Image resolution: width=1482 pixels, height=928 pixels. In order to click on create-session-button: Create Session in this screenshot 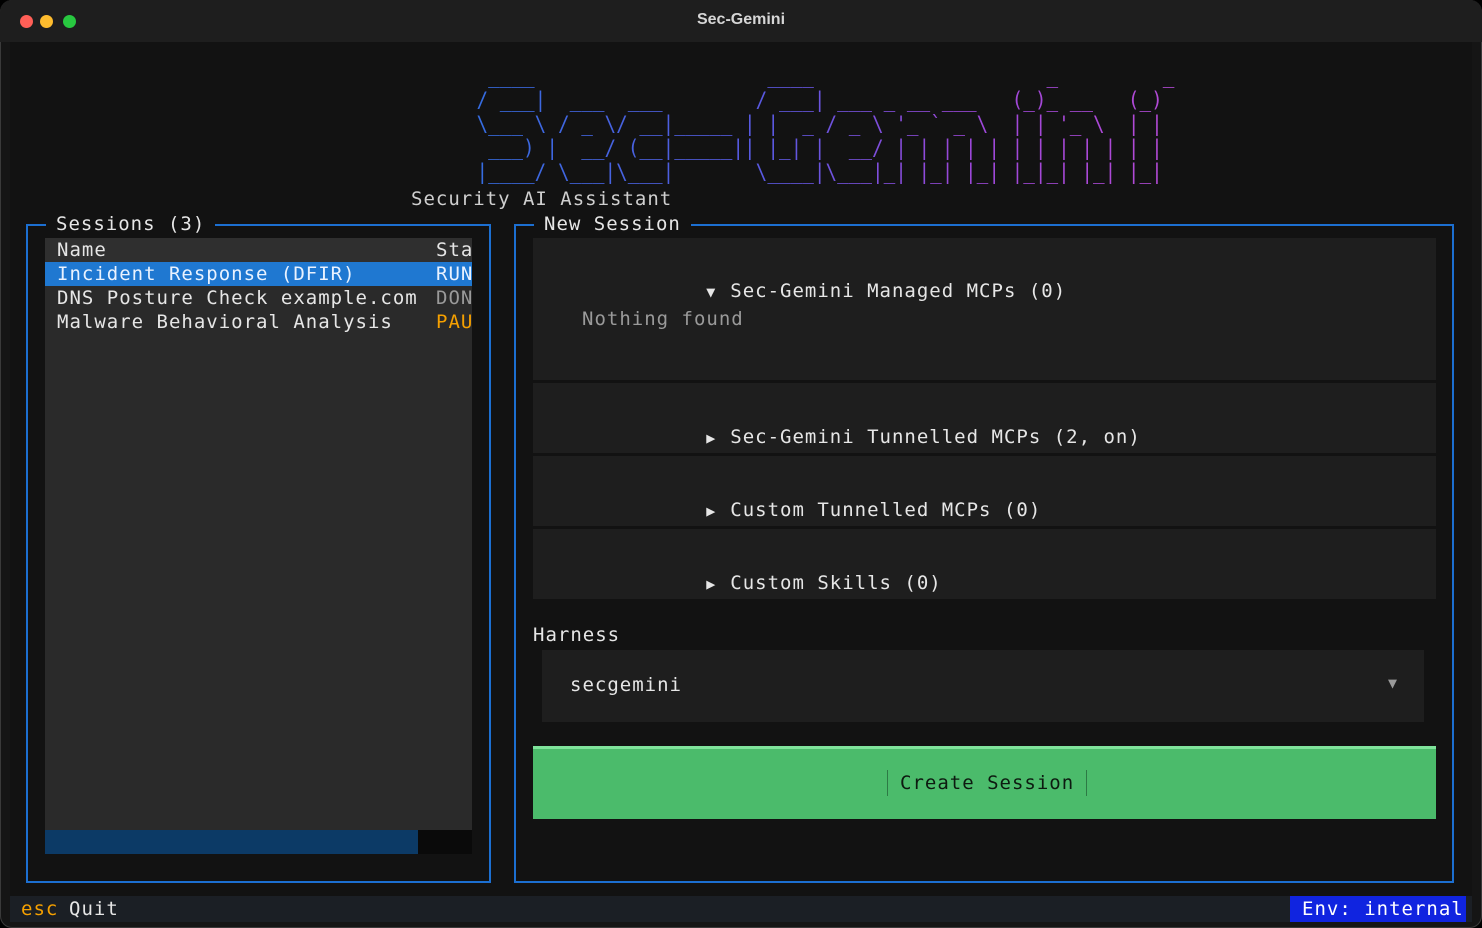, I will do `click(984, 782)`.